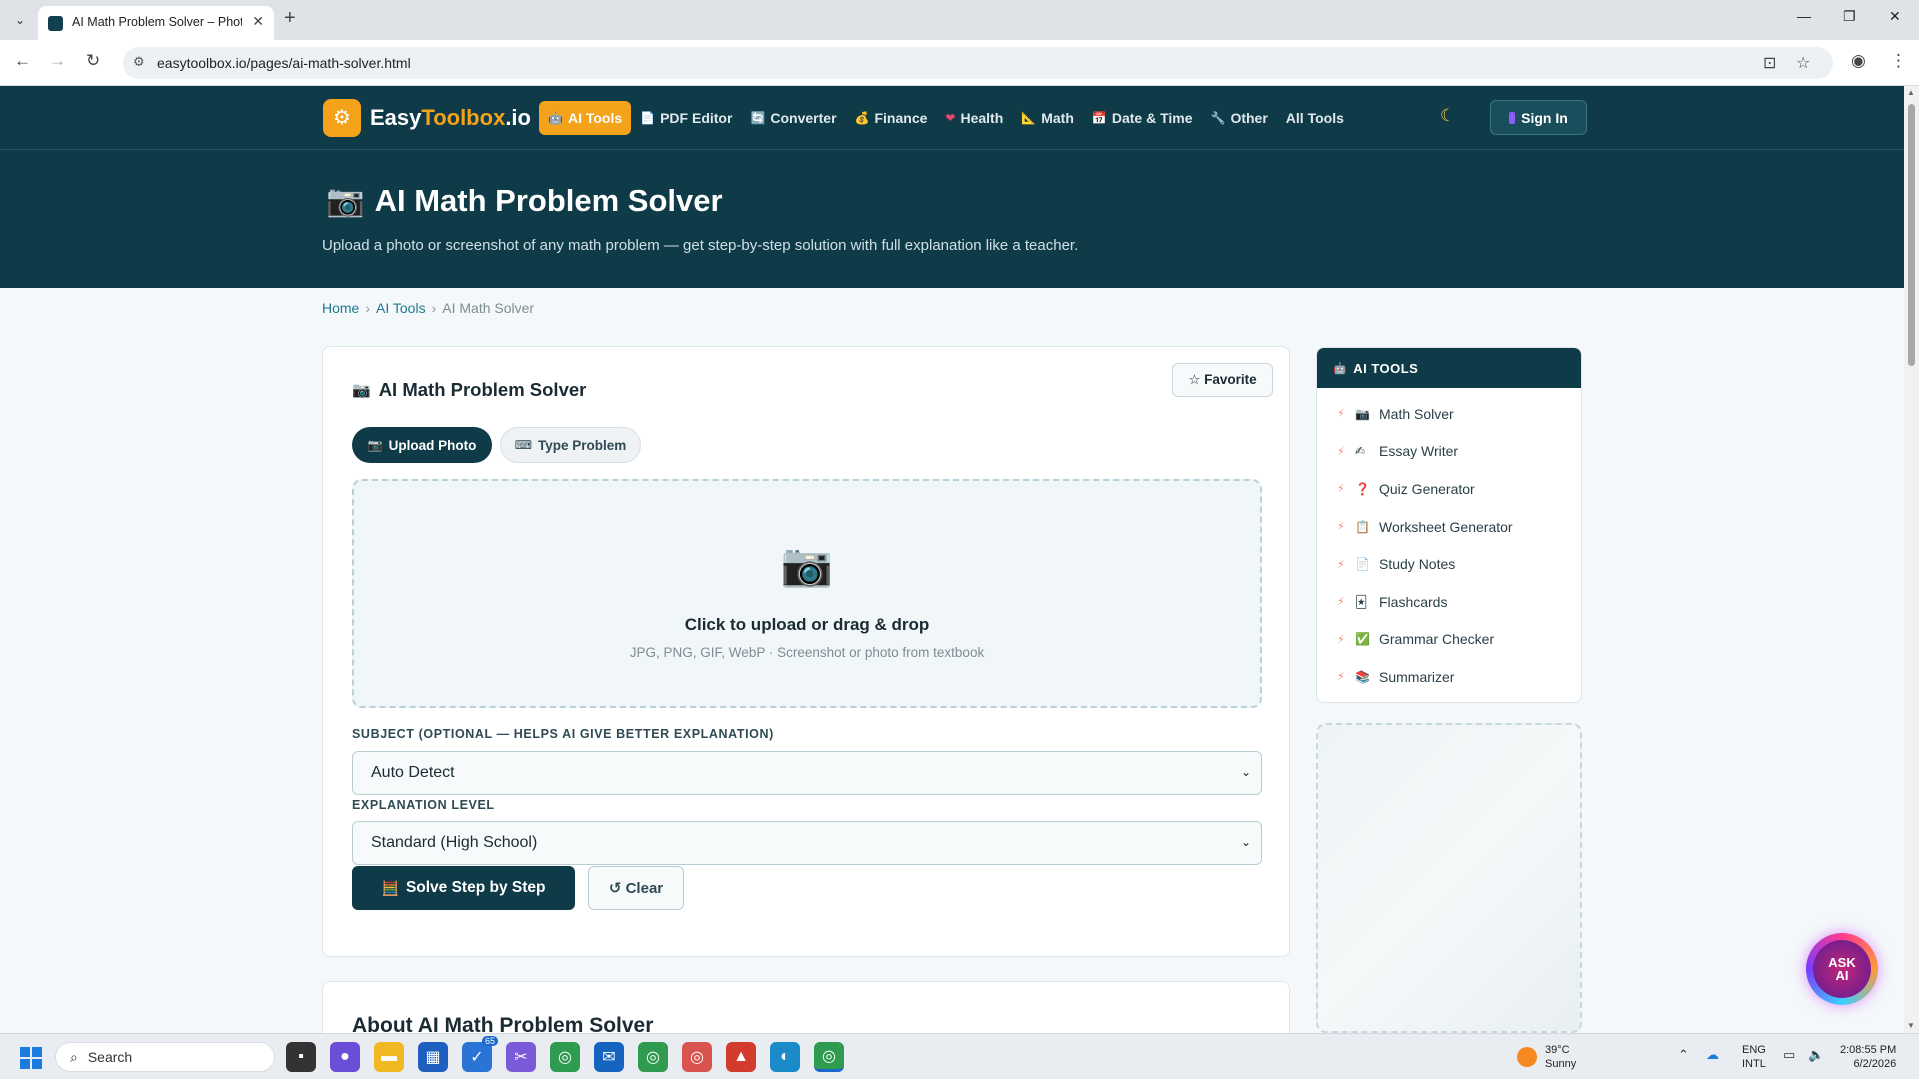 This screenshot has height=1079, width=1919. I want to click on profile-icon: ◉, so click(1858, 61).